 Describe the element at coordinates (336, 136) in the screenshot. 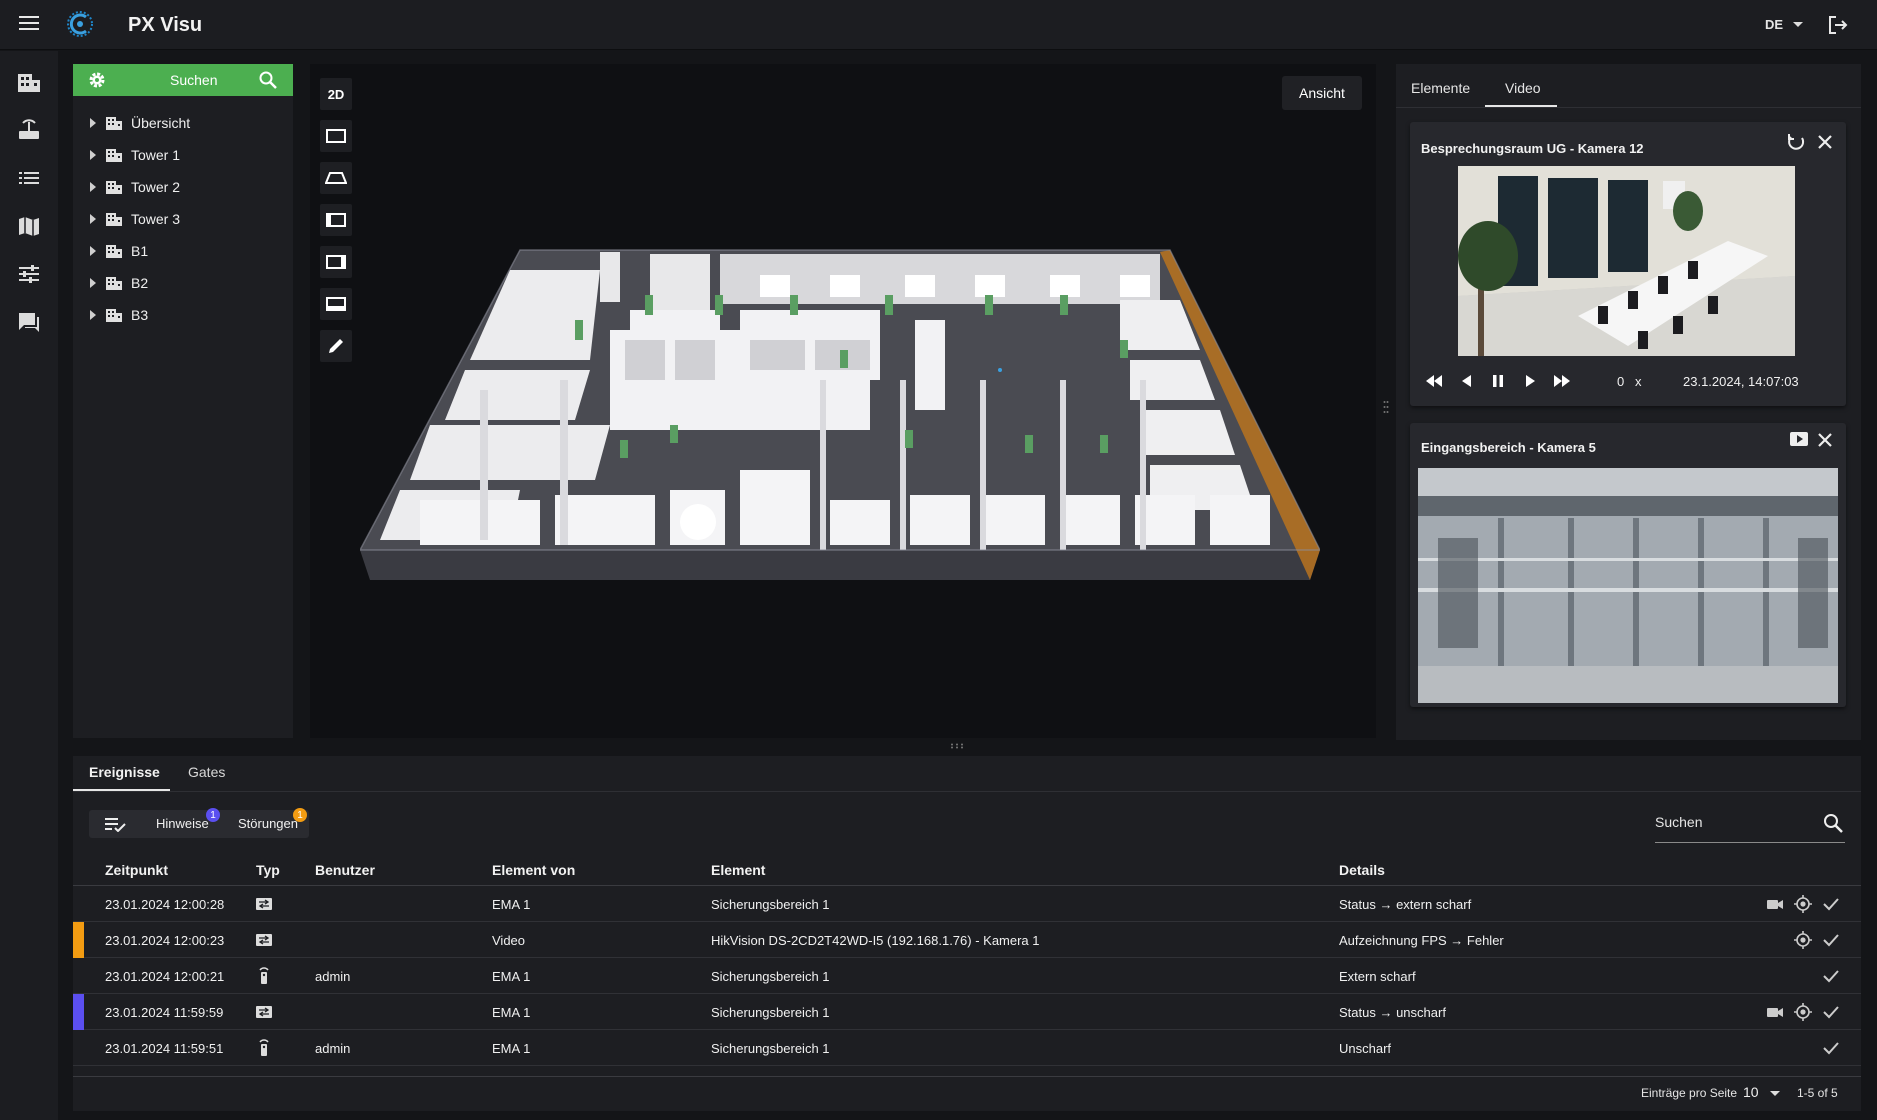

I see `view-top-button` at that location.